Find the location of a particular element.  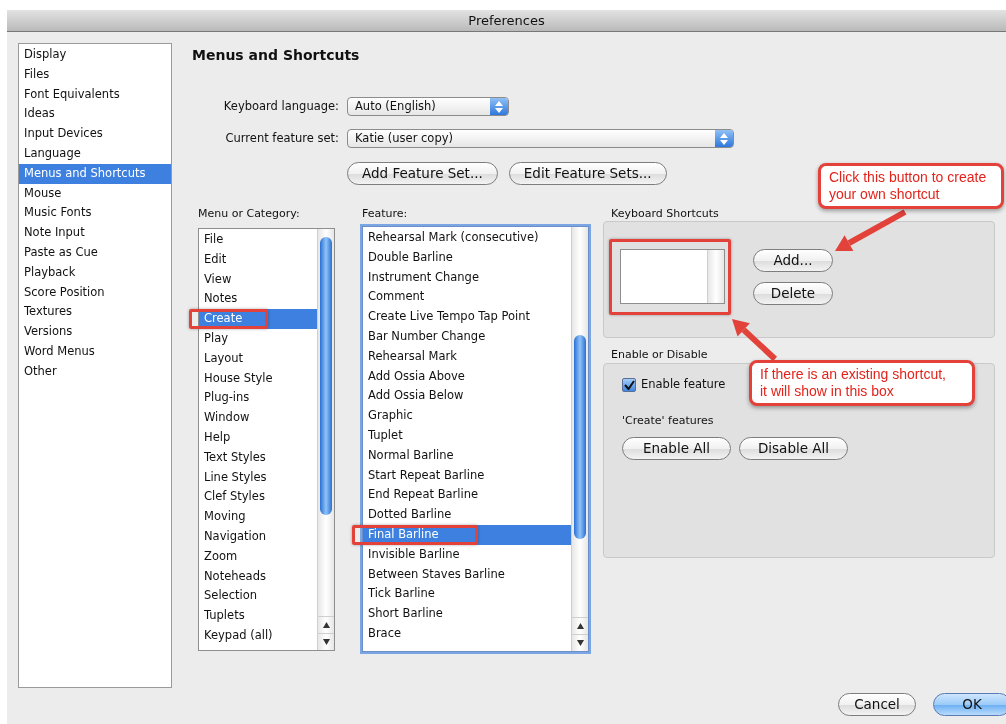

group-label: Enable or Disable is located at coordinates (660, 355).